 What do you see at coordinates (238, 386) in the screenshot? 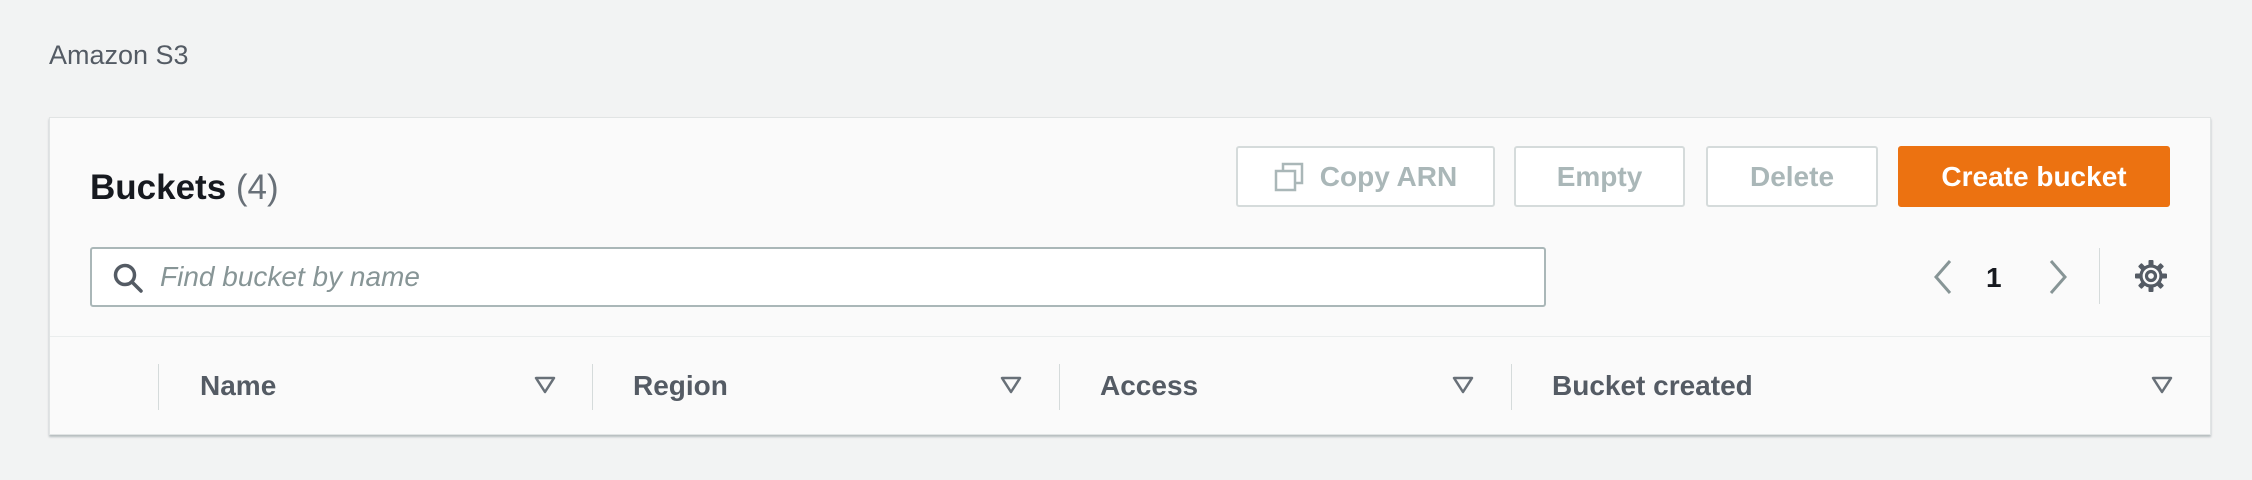
I see `column-header-name: Name` at bounding box center [238, 386].